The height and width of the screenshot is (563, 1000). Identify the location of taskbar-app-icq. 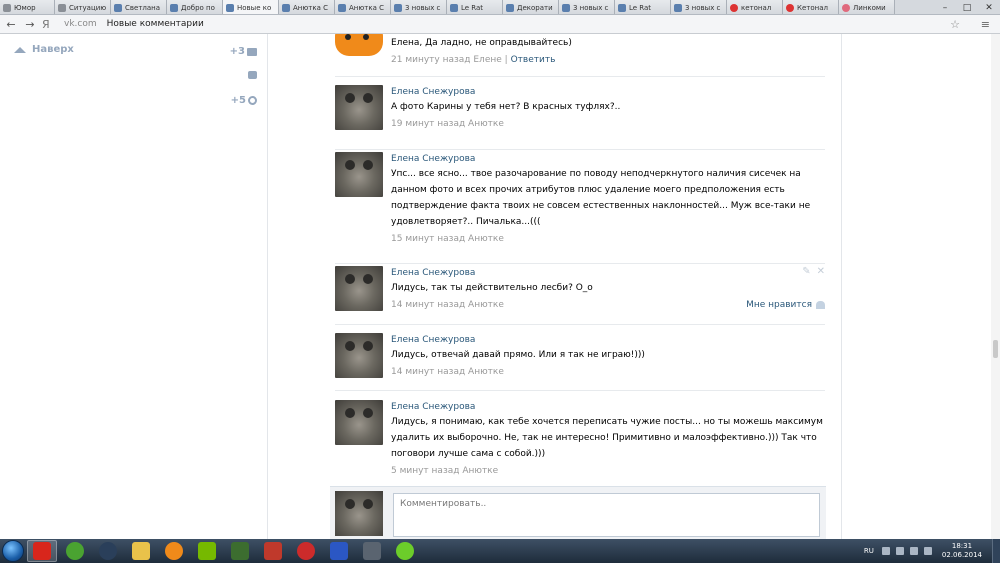
(405, 551).